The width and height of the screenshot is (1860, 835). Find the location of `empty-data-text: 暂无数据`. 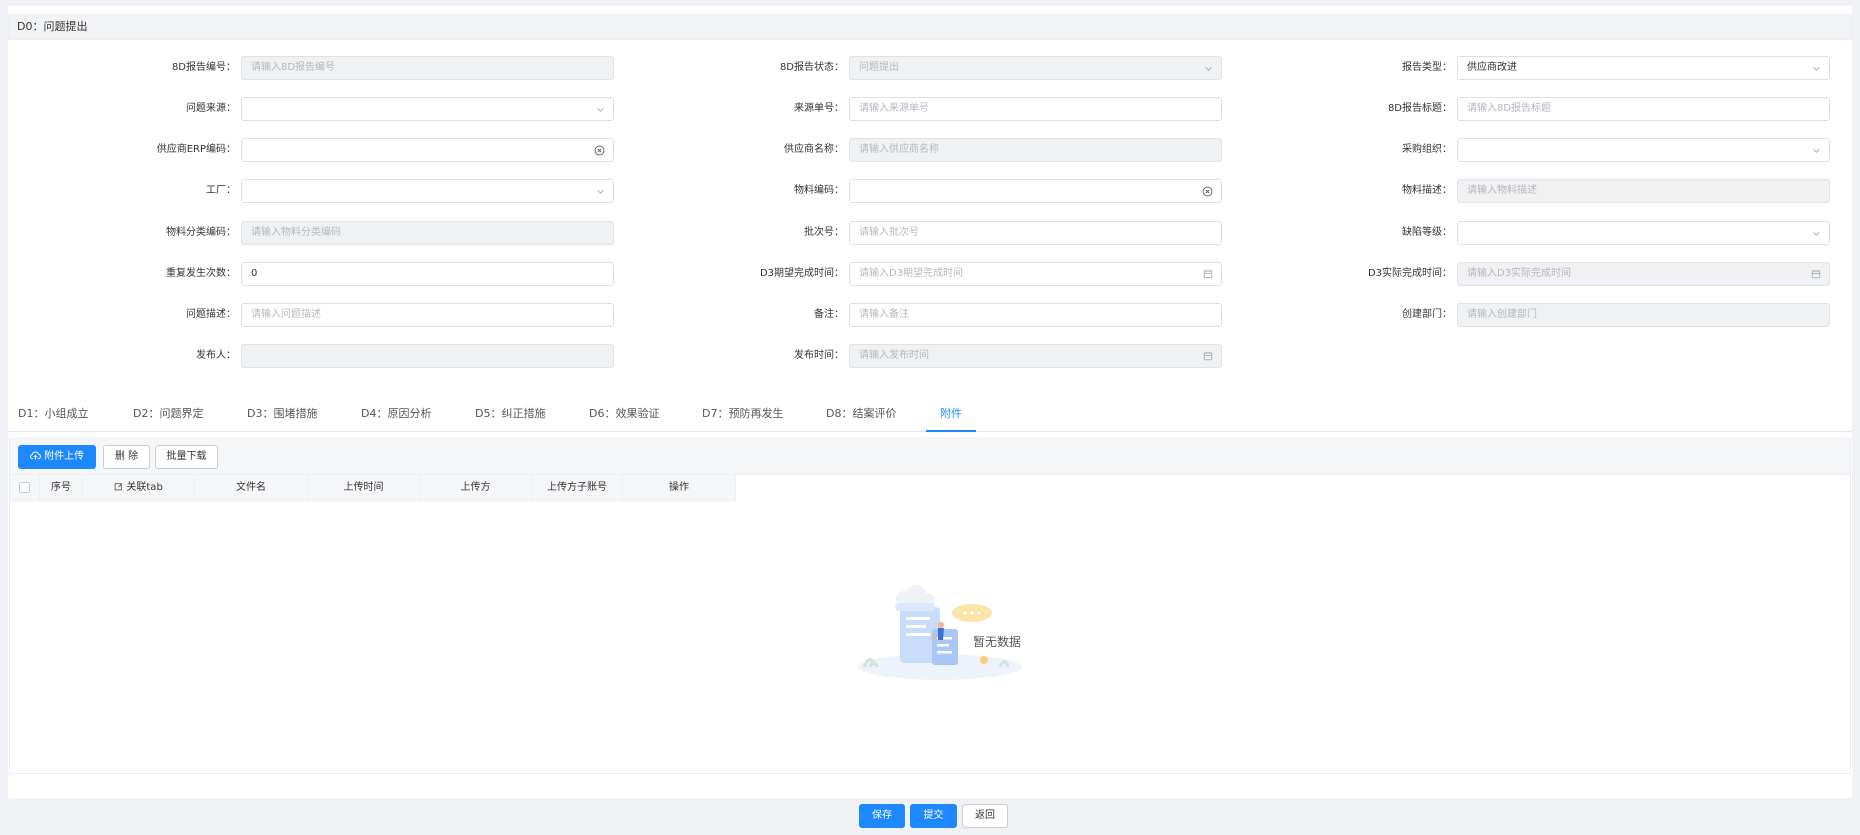

empty-data-text: 暂无数据 is located at coordinates (997, 642).